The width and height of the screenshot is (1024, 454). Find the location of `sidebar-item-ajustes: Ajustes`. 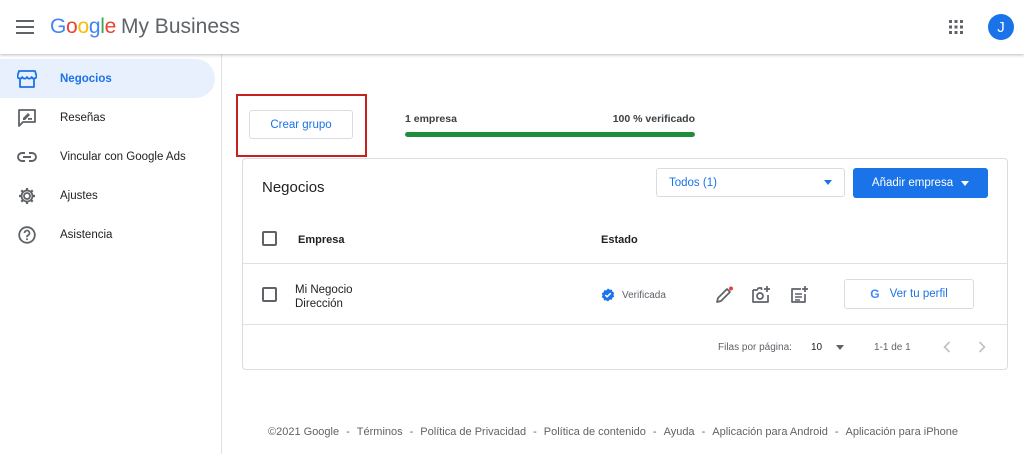

sidebar-item-ajustes: Ajustes is located at coordinates (107, 195).